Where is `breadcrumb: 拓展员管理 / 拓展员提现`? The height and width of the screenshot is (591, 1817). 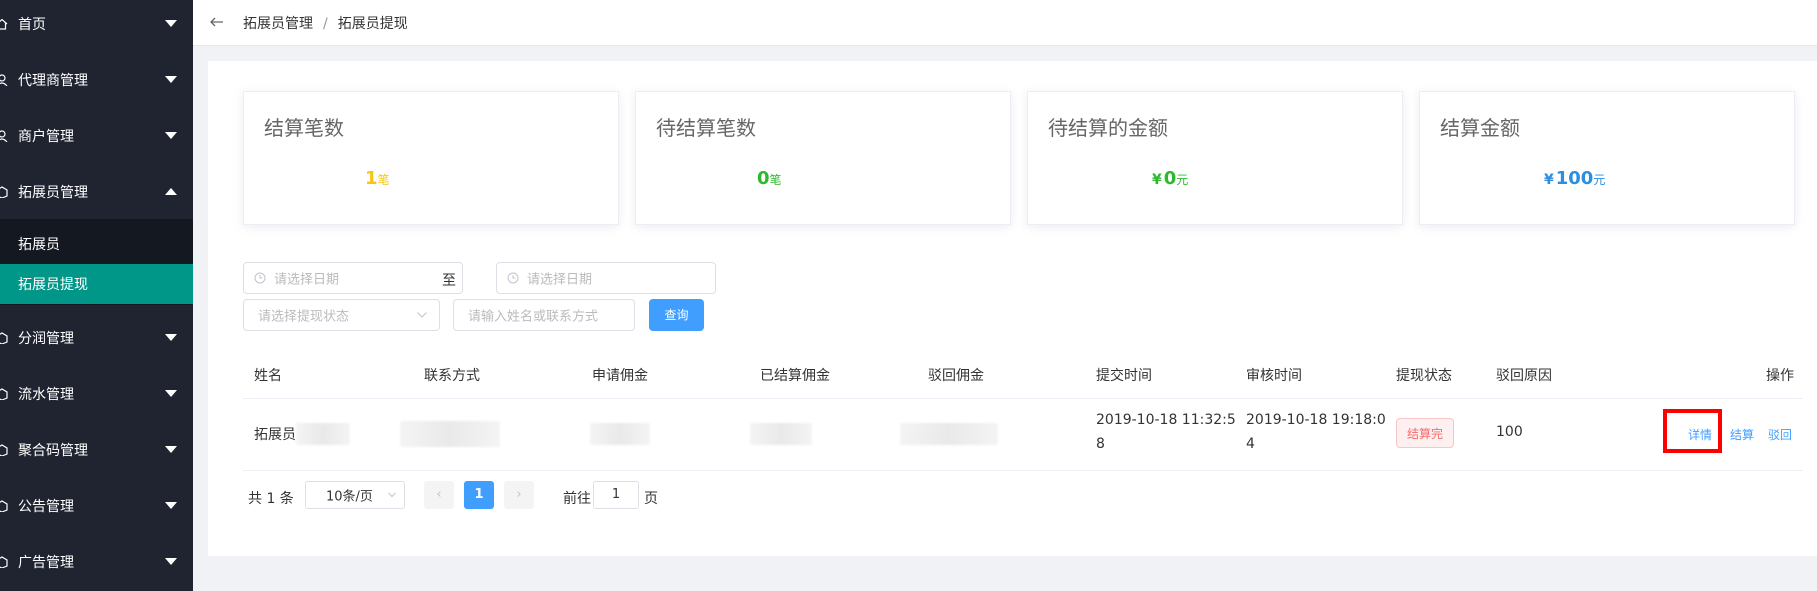
breadcrumb: 拓展员管理 / 拓展员提现 is located at coordinates (325, 23).